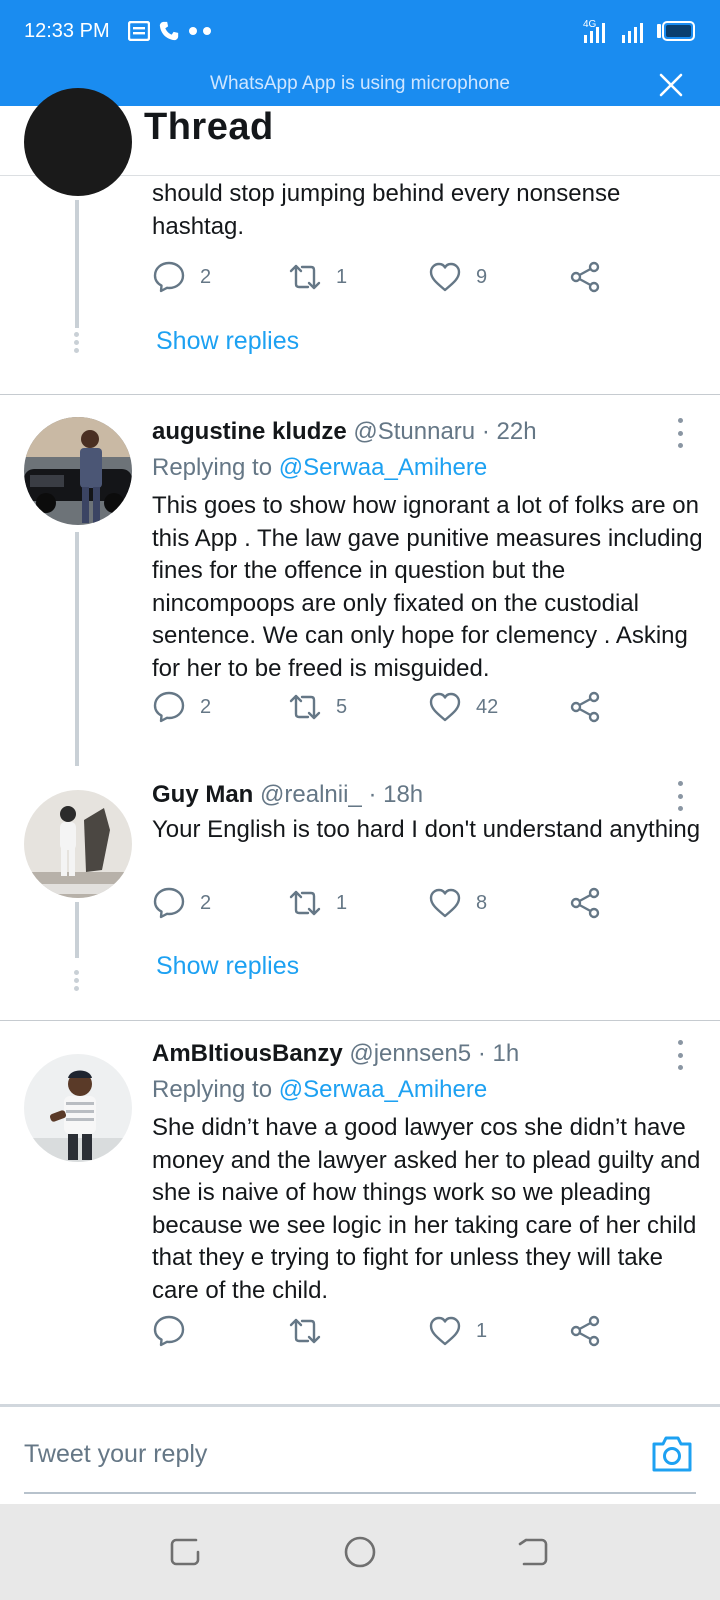 Image resolution: width=720 pixels, height=1600 pixels. I want to click on microphone-usage-text: WhatsApp App is using microphone, so click(360, 83).